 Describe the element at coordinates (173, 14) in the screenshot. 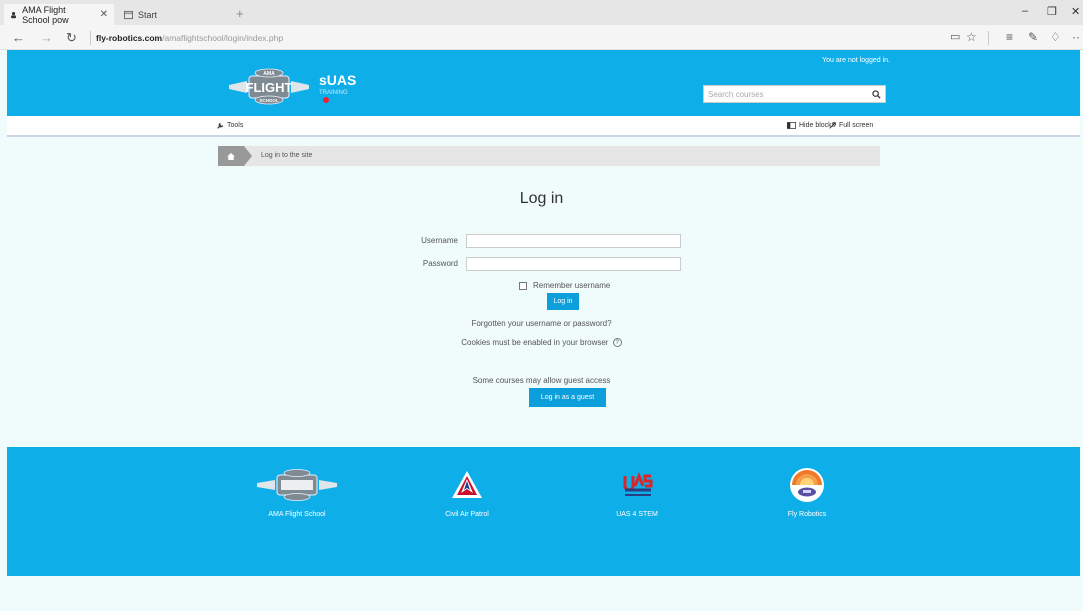

I see `browser-tab-start: Start` at that location.